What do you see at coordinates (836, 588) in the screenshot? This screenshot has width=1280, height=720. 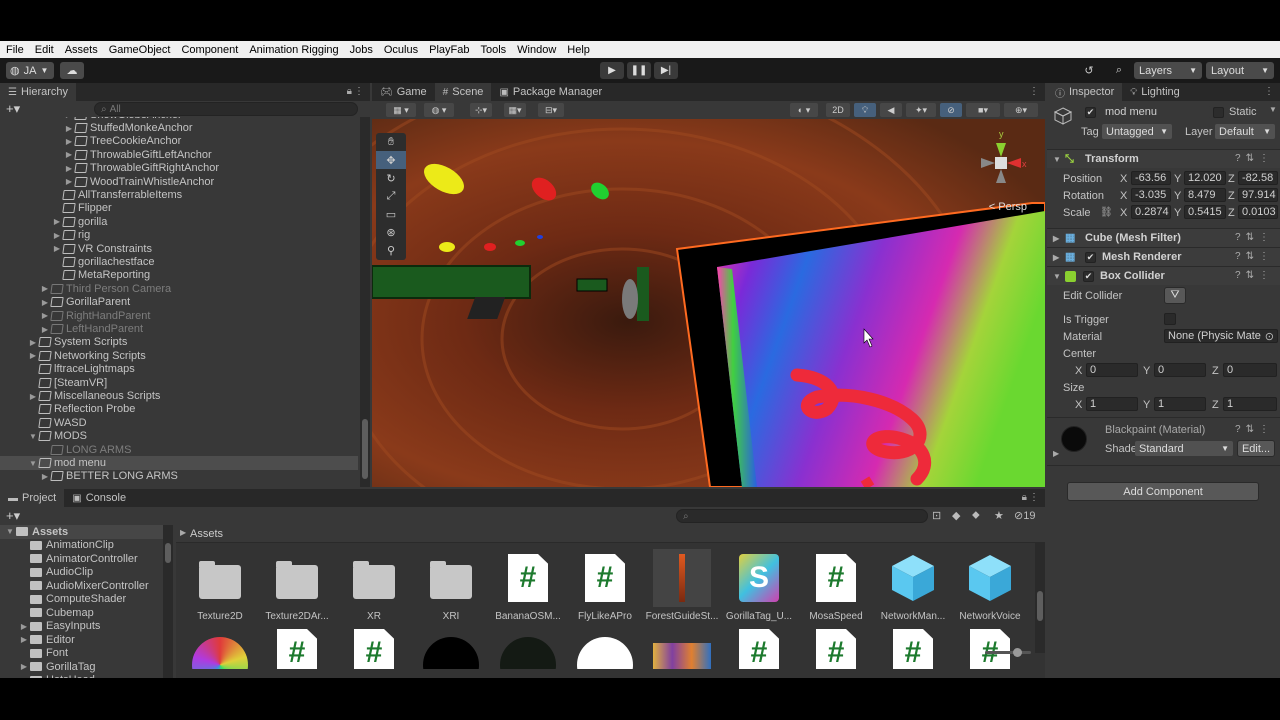 I see `asset-tile: # MosaSpeed` at bounding box center [836, 588].